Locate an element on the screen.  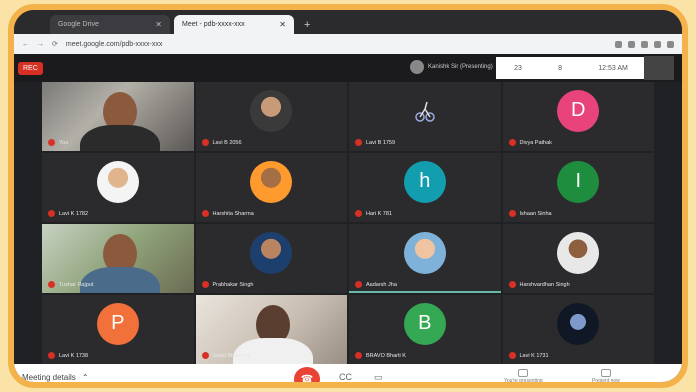
participant-name-label: Lavi B 1759 is located at coordinates (381, 142).